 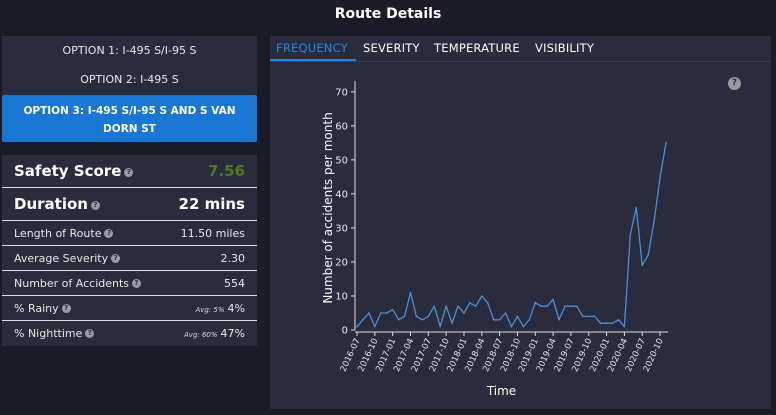 I want to click on length-value: 11.50 miles, so click(x=212, y=233).